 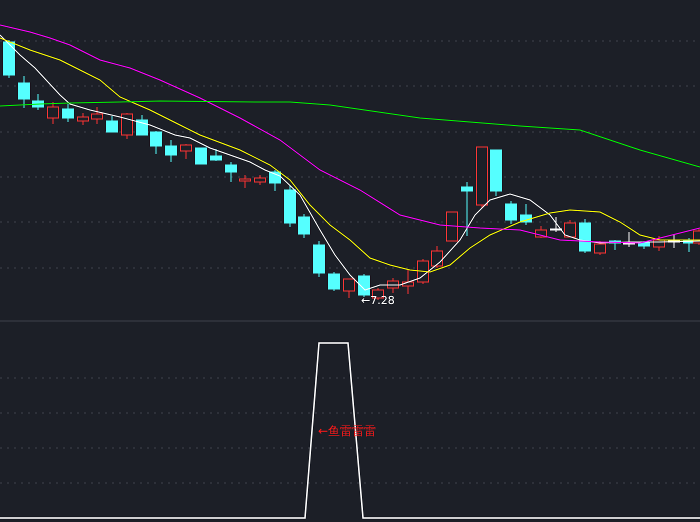 I want to click on low-price-label: ←7.28, so click(x=378, y=300).